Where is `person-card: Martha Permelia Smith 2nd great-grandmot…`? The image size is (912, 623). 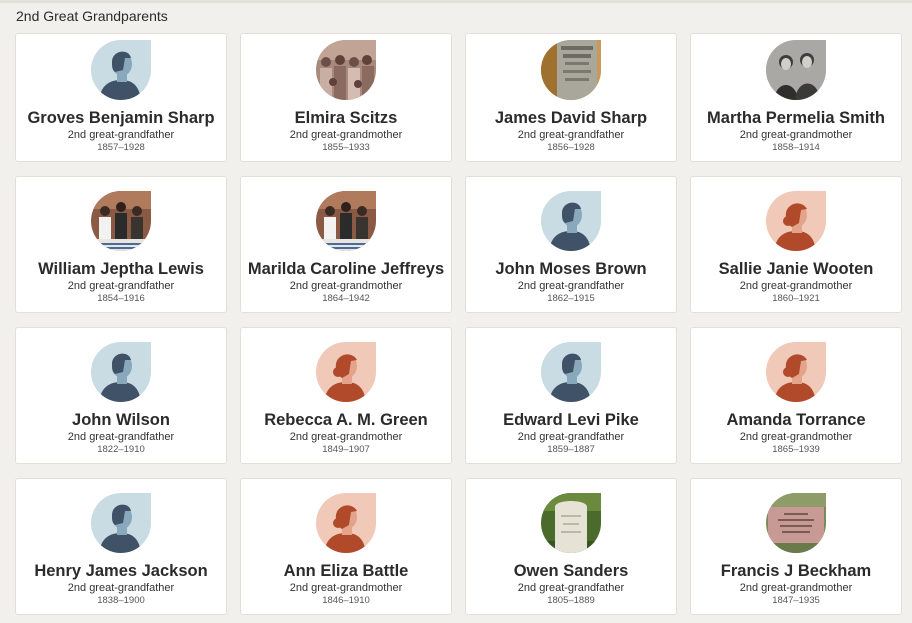 person-card: Martha Permelia Smith 2nd great-grandmot… is located at coordinates (796, 97).